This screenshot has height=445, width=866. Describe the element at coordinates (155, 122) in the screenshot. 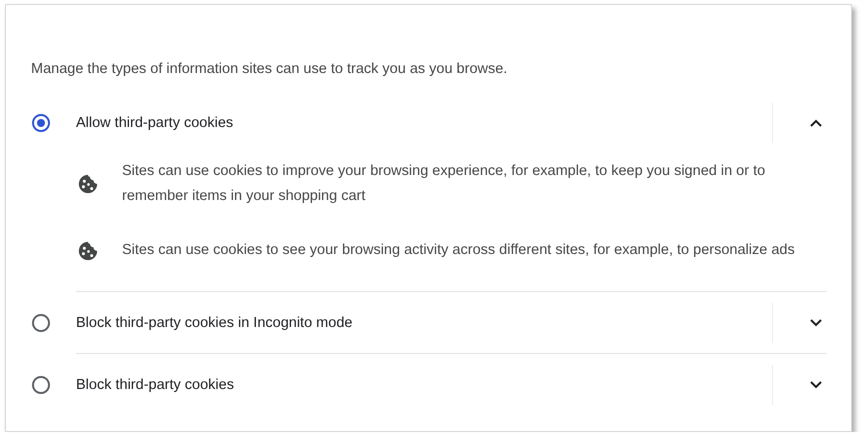

I see `option-label: Allow third-party cookies` at that location.